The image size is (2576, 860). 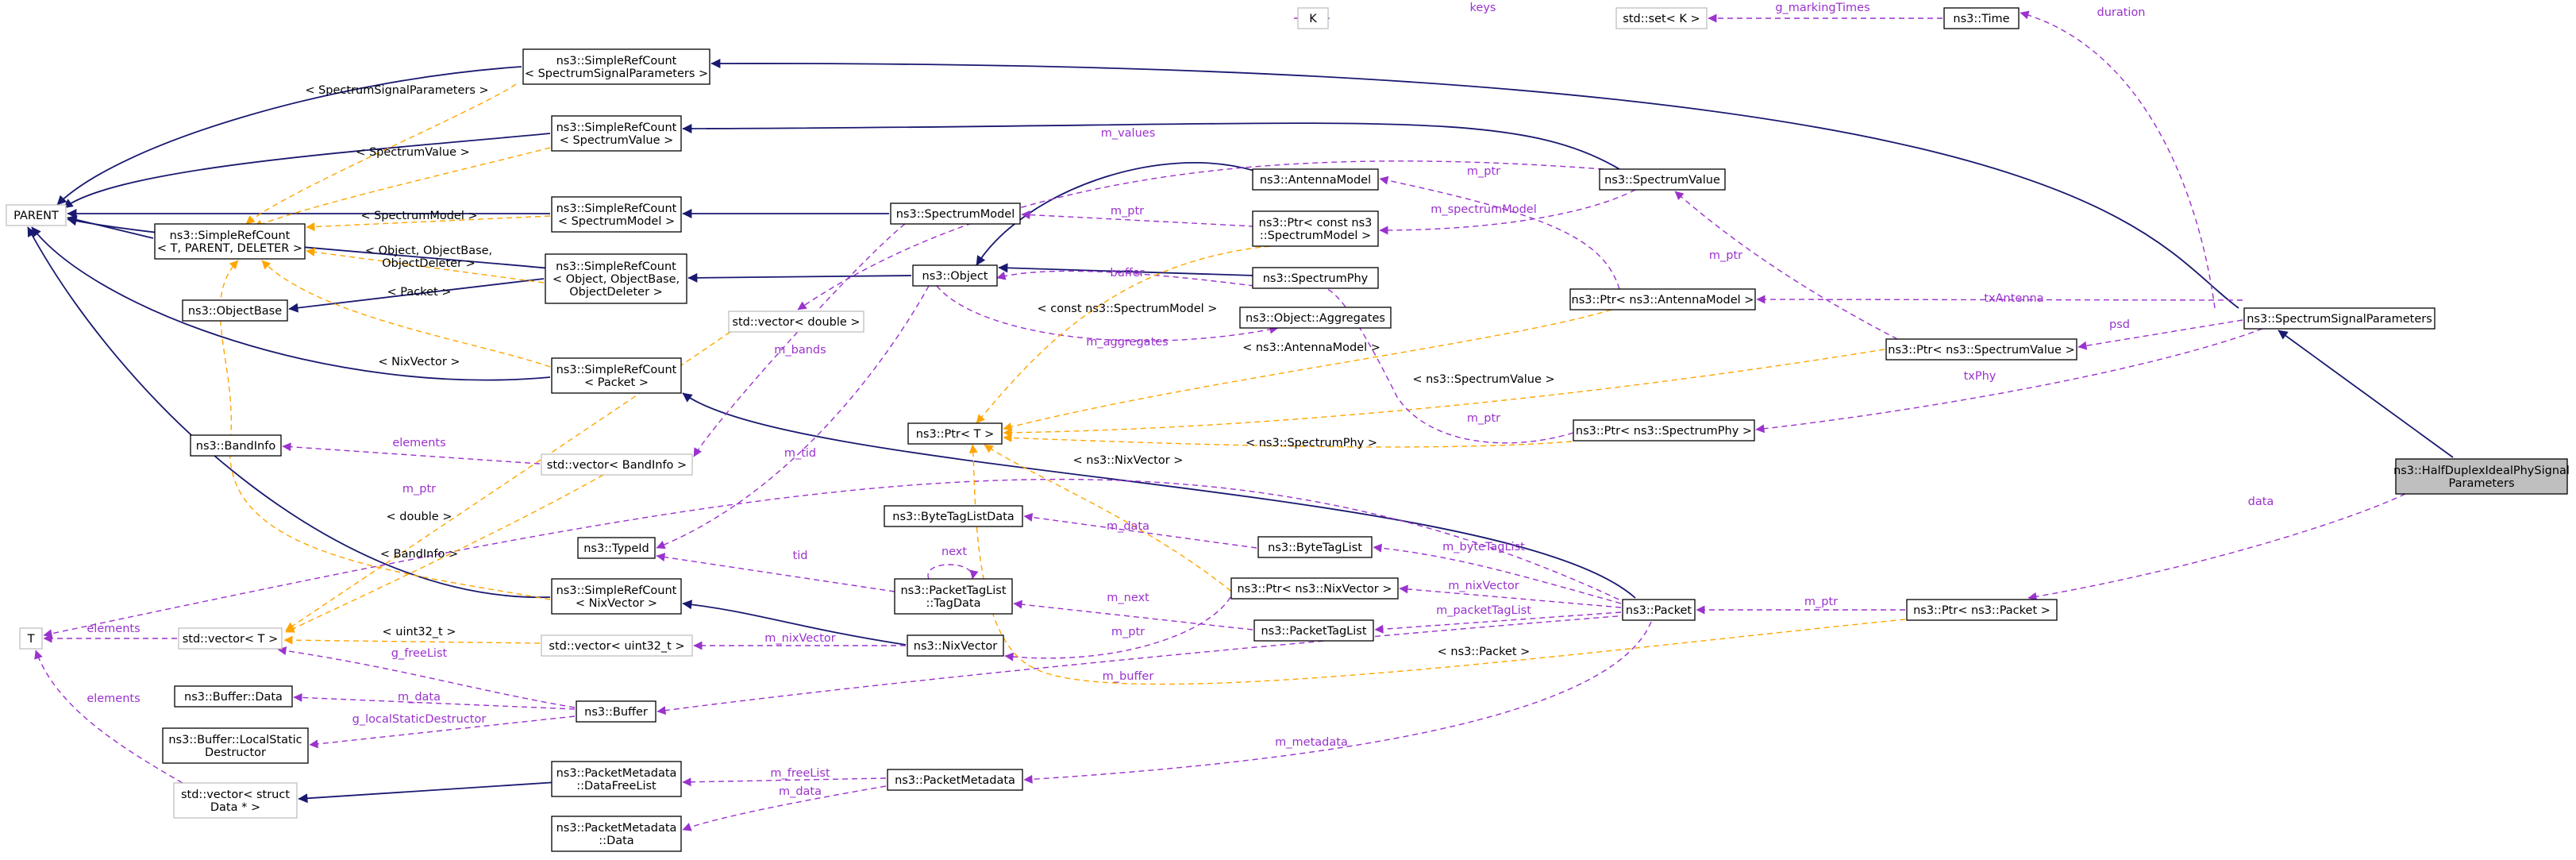 What do you see at coordinates (31, 638) in the screenshot?
I see `node-t: T` at bounding box center [31, 638].